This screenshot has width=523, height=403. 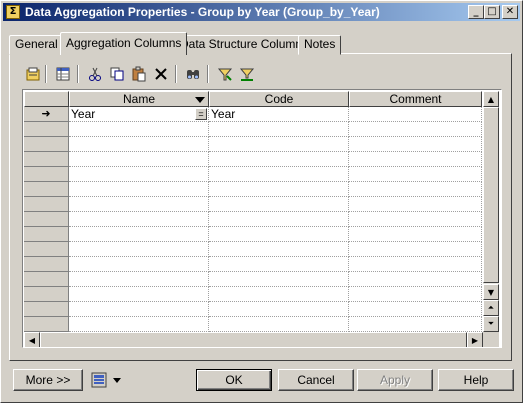 I want to click on code-cell: Year, so click(x=279, y=114).